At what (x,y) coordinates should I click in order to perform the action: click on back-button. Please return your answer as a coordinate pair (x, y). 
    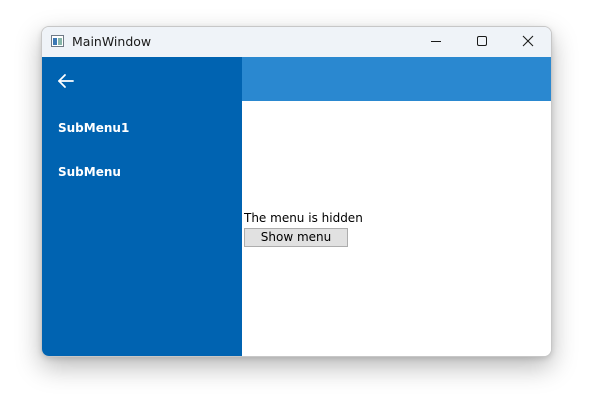
    Looking at the image, I should click on (66, 81).